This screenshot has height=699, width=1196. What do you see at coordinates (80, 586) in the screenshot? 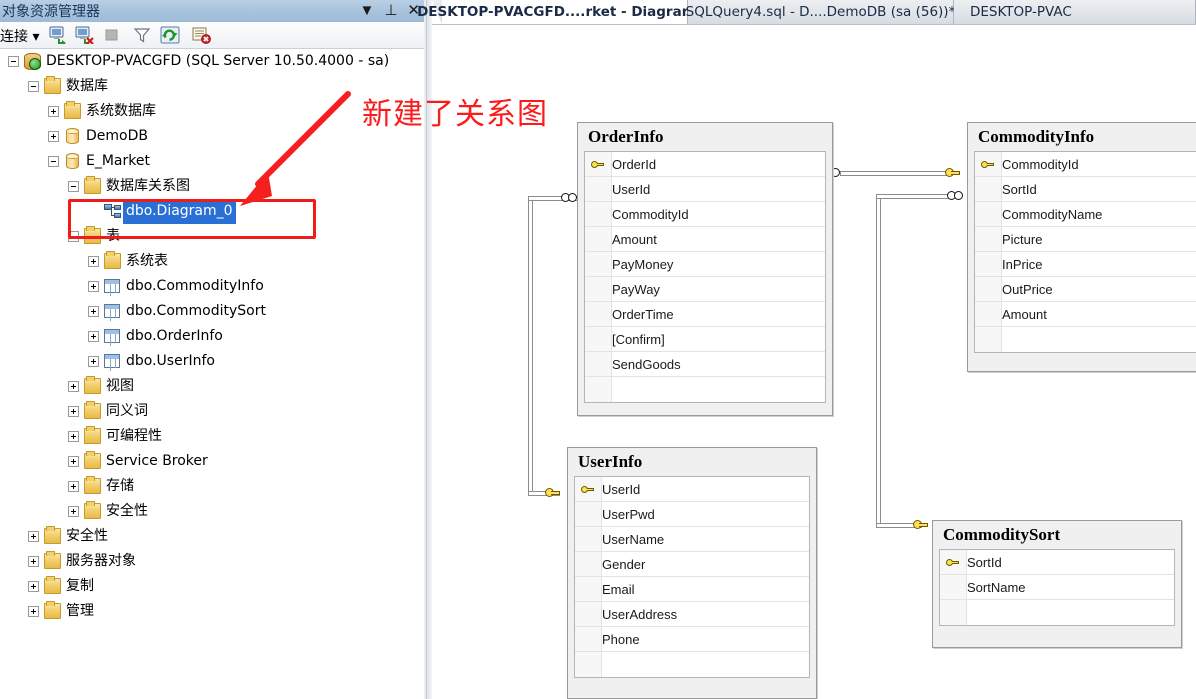
I see `tree-item-label: 复制` at bounding box center [80, 586].